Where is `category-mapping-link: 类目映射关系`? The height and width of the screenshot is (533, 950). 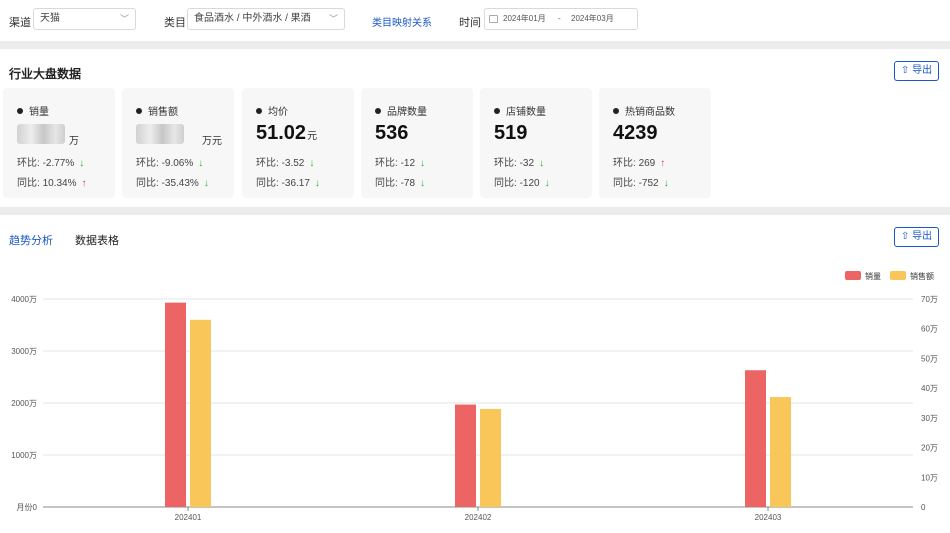 category-mapping-link: 类目映射关系 is located at coordinates (402, 21).